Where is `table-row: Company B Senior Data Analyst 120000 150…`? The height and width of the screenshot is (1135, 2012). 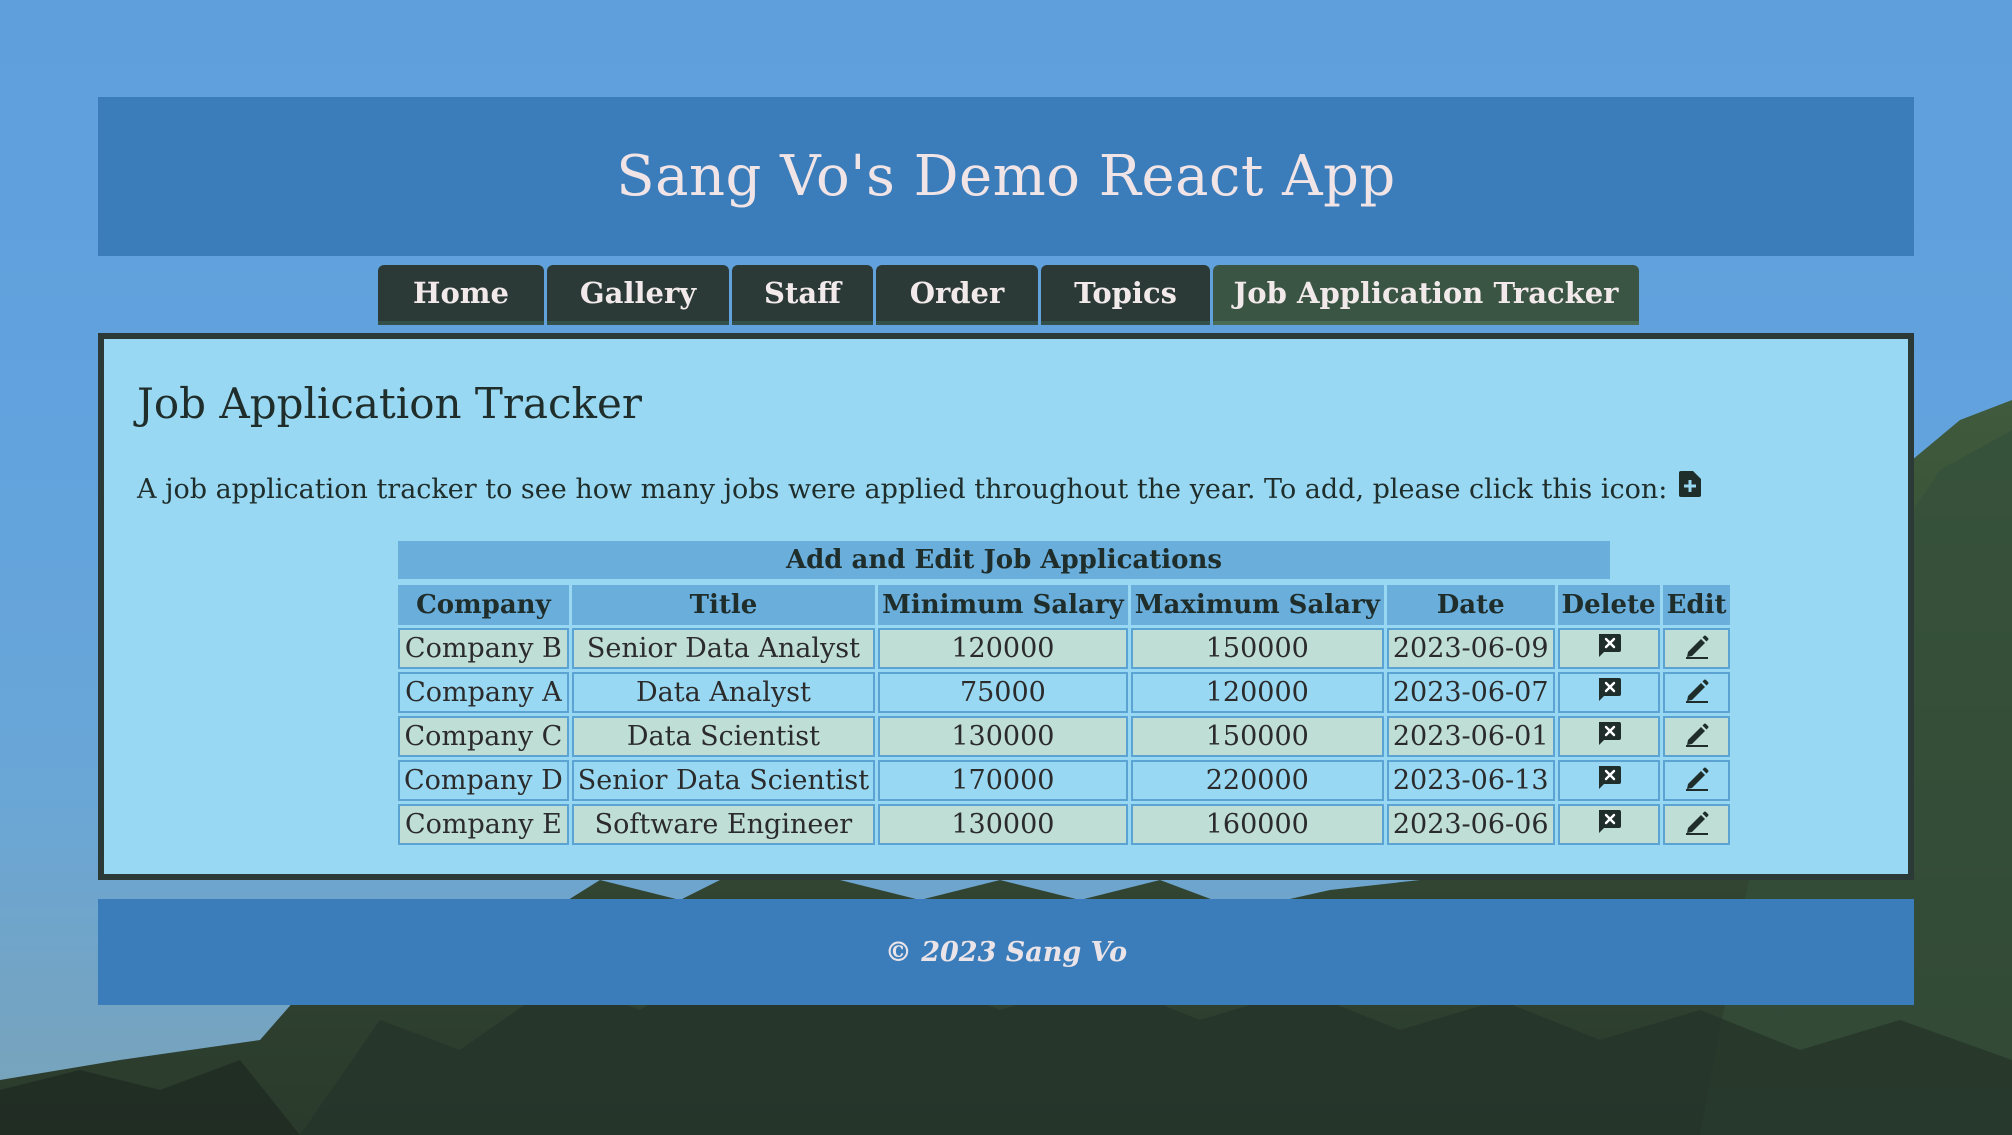
table-row: Company B Senior Data Analyst 120000 150… is located at coordinates (1064, 648).